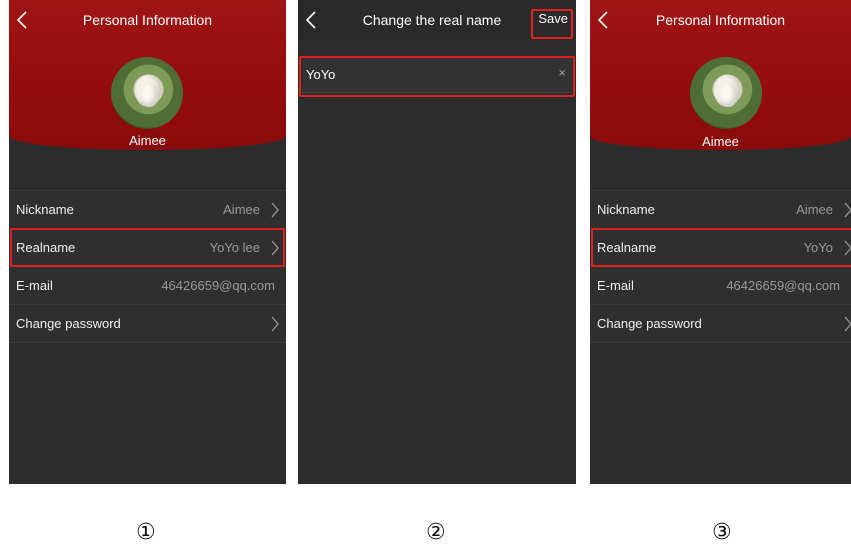 This screenshot has width=851, height=549. What do you see at coordinates (416, 74) in the screenshot?
I see `realname-input` at bounding box center [416, 74].